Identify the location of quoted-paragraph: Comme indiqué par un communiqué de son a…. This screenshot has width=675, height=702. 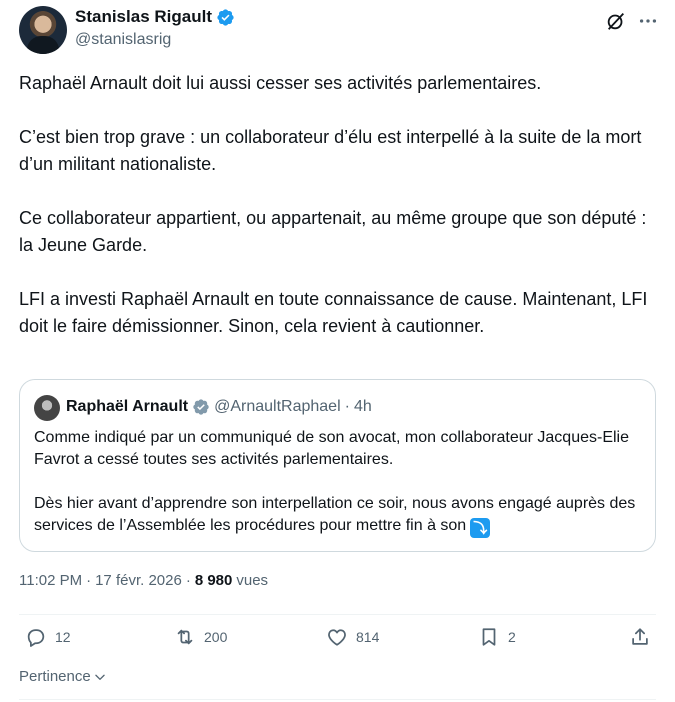
(331, 448).